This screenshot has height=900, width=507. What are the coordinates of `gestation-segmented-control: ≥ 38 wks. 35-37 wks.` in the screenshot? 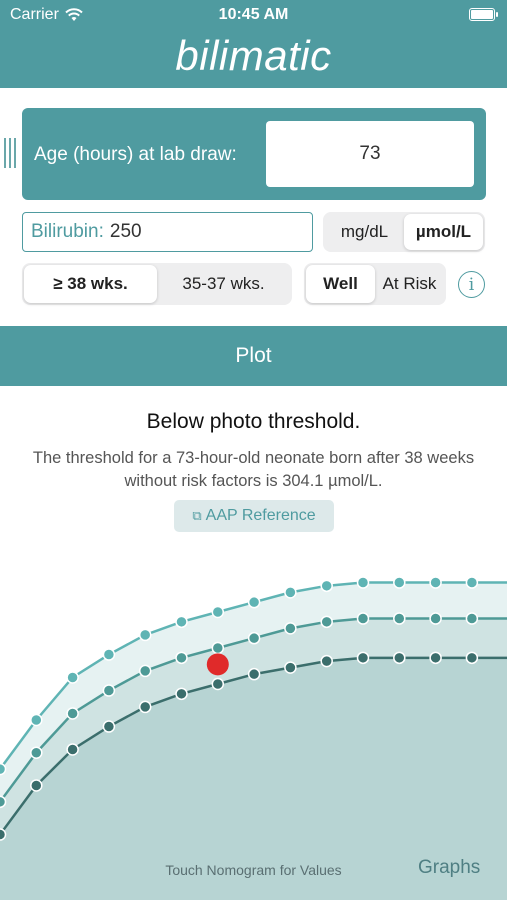 It's located at (157, 284).